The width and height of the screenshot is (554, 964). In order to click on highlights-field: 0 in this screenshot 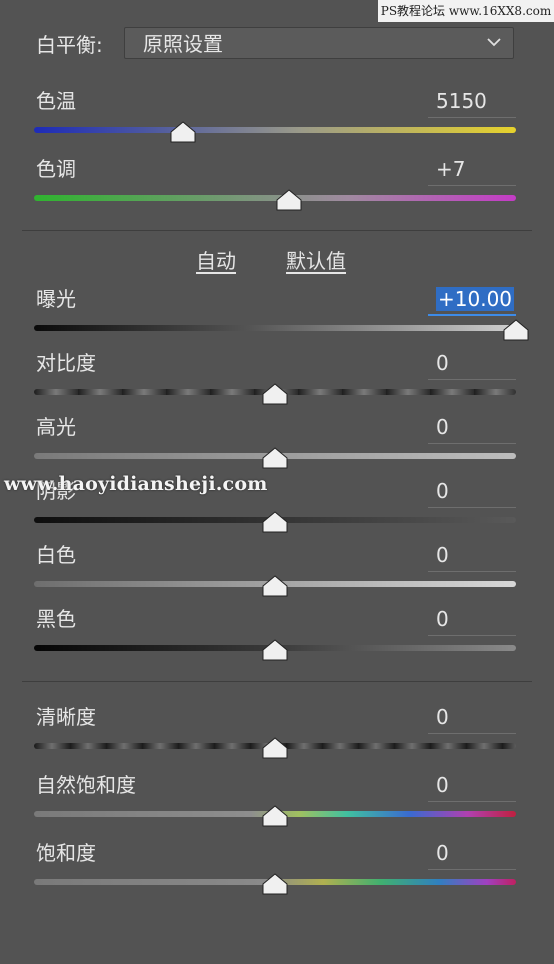, I will do `click(472, 429)`.